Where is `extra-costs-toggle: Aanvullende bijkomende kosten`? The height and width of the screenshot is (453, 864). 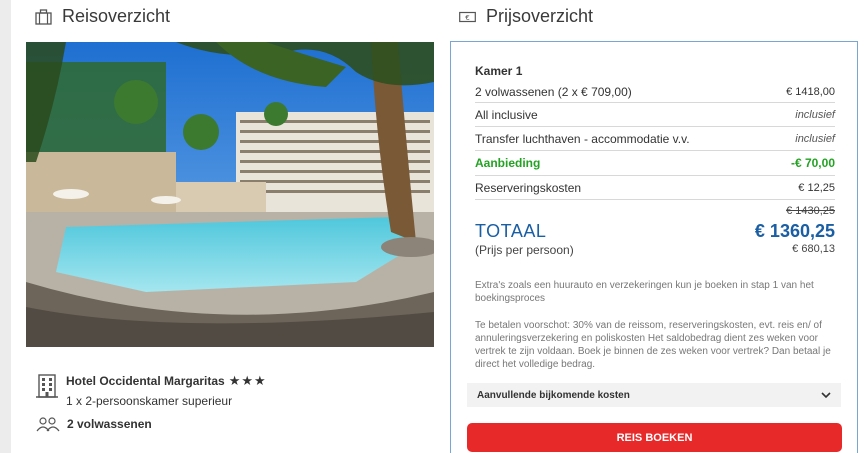 extra-costs-toggle: Aanvullende bijkomende kosten is located at coordinates (654, 395).